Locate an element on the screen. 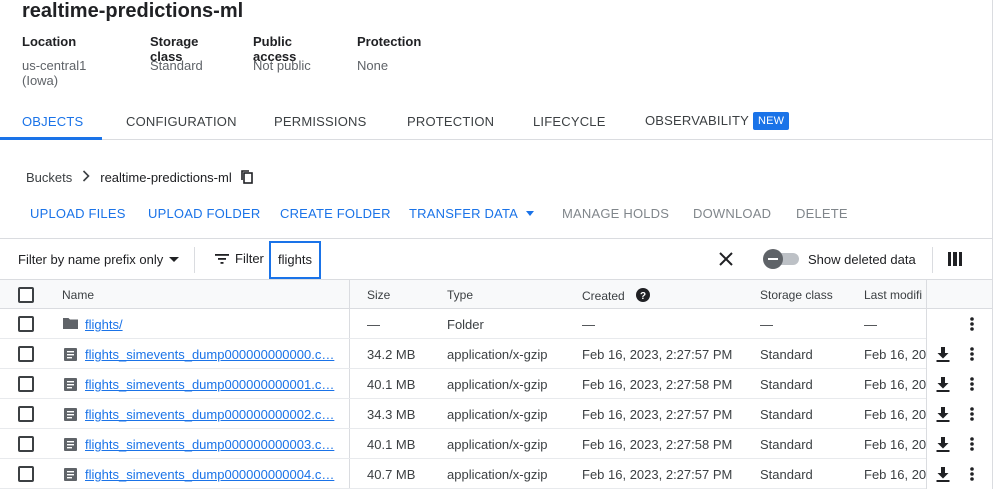 The width and height of the screenshot is (1004, 489). filter-label: Filter is located at coordinates (249, 258).